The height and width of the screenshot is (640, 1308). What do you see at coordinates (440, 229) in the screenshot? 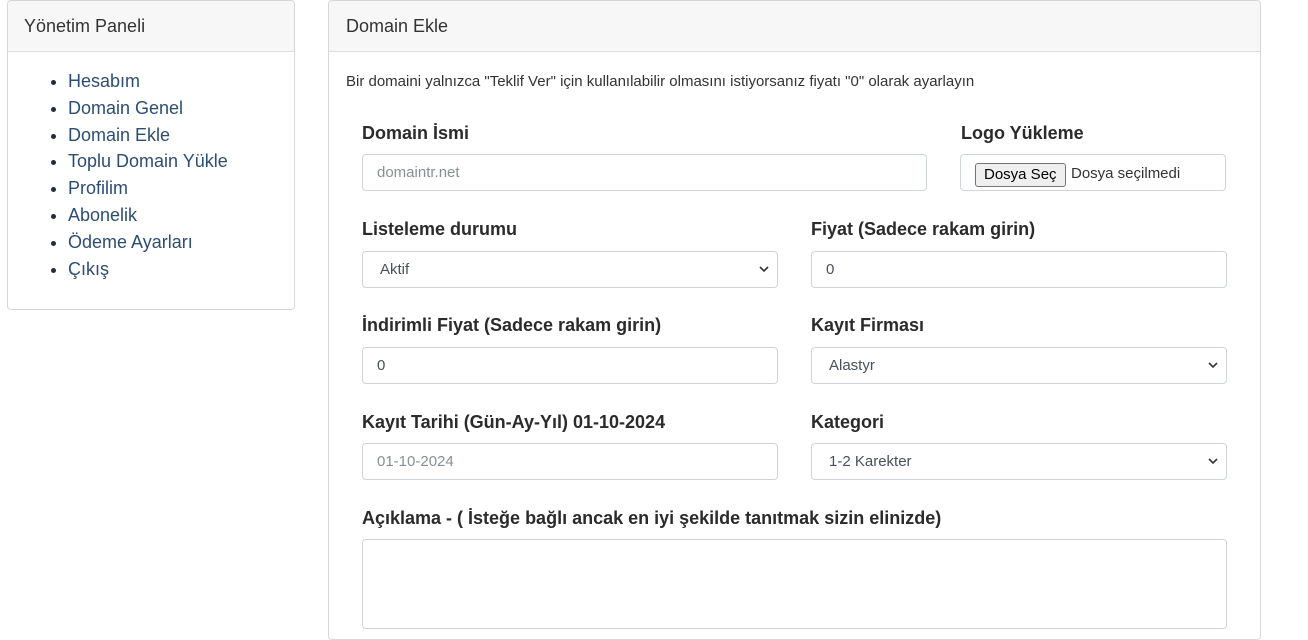
I see `listing-status-label: Listeleme durumu` at bounding box center [440, 229].